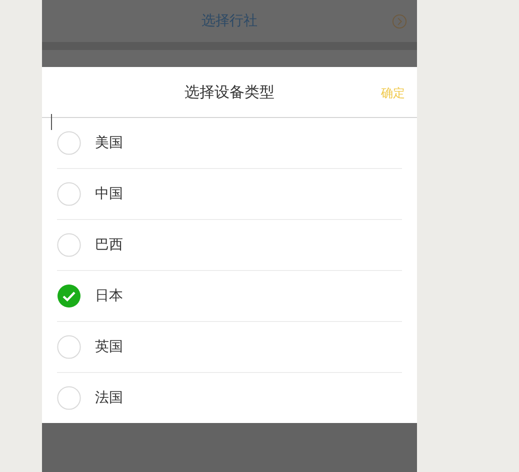  What do you see at coordinates (109, 245) in the screenshot?
I see `option-label: 巴西` at bounding box center [109, 245].